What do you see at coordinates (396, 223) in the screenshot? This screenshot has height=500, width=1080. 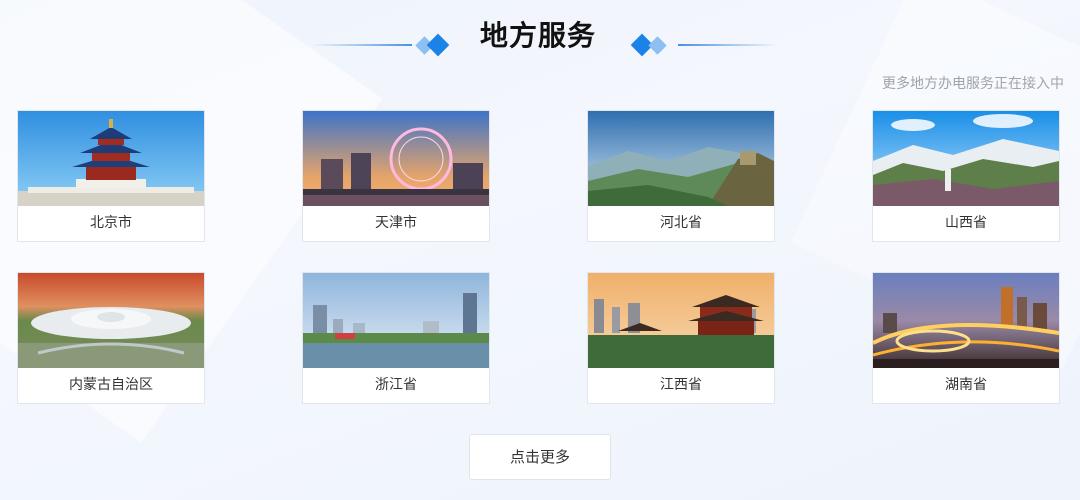 I see `region-name: 天津市` at bounding box center [396, 223].